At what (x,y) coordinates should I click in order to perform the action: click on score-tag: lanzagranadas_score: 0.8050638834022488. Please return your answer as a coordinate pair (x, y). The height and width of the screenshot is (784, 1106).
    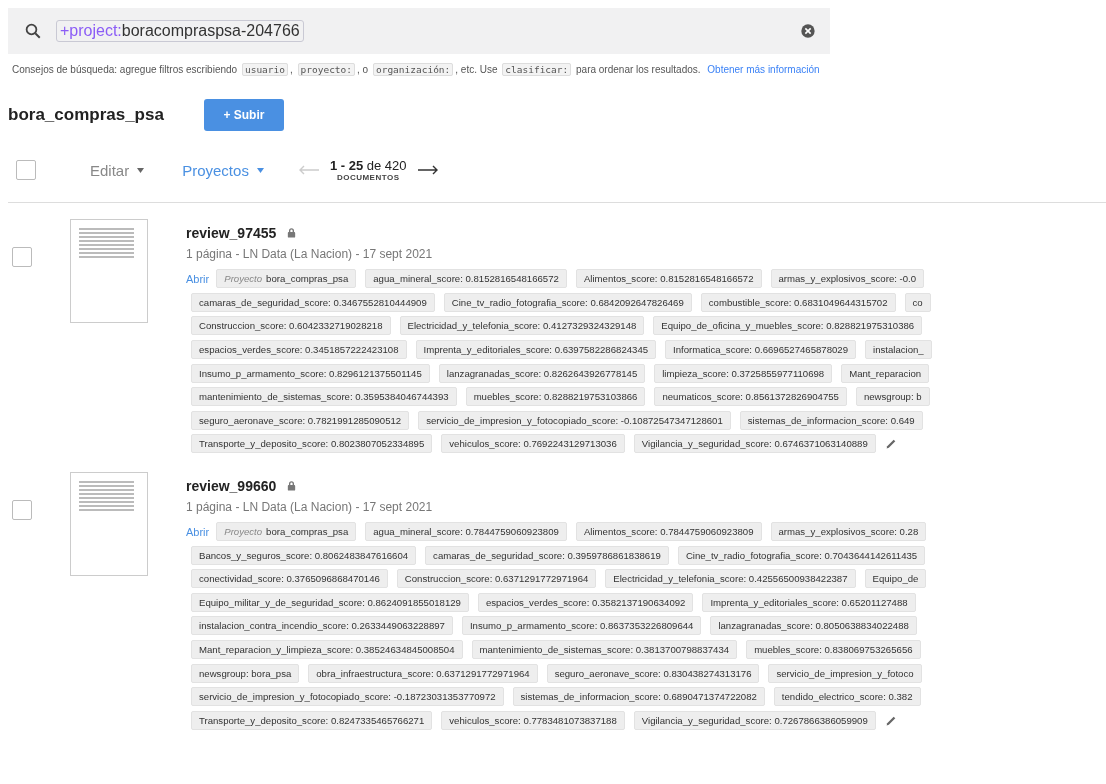
    Looking at the image, I should click on (813, 626).